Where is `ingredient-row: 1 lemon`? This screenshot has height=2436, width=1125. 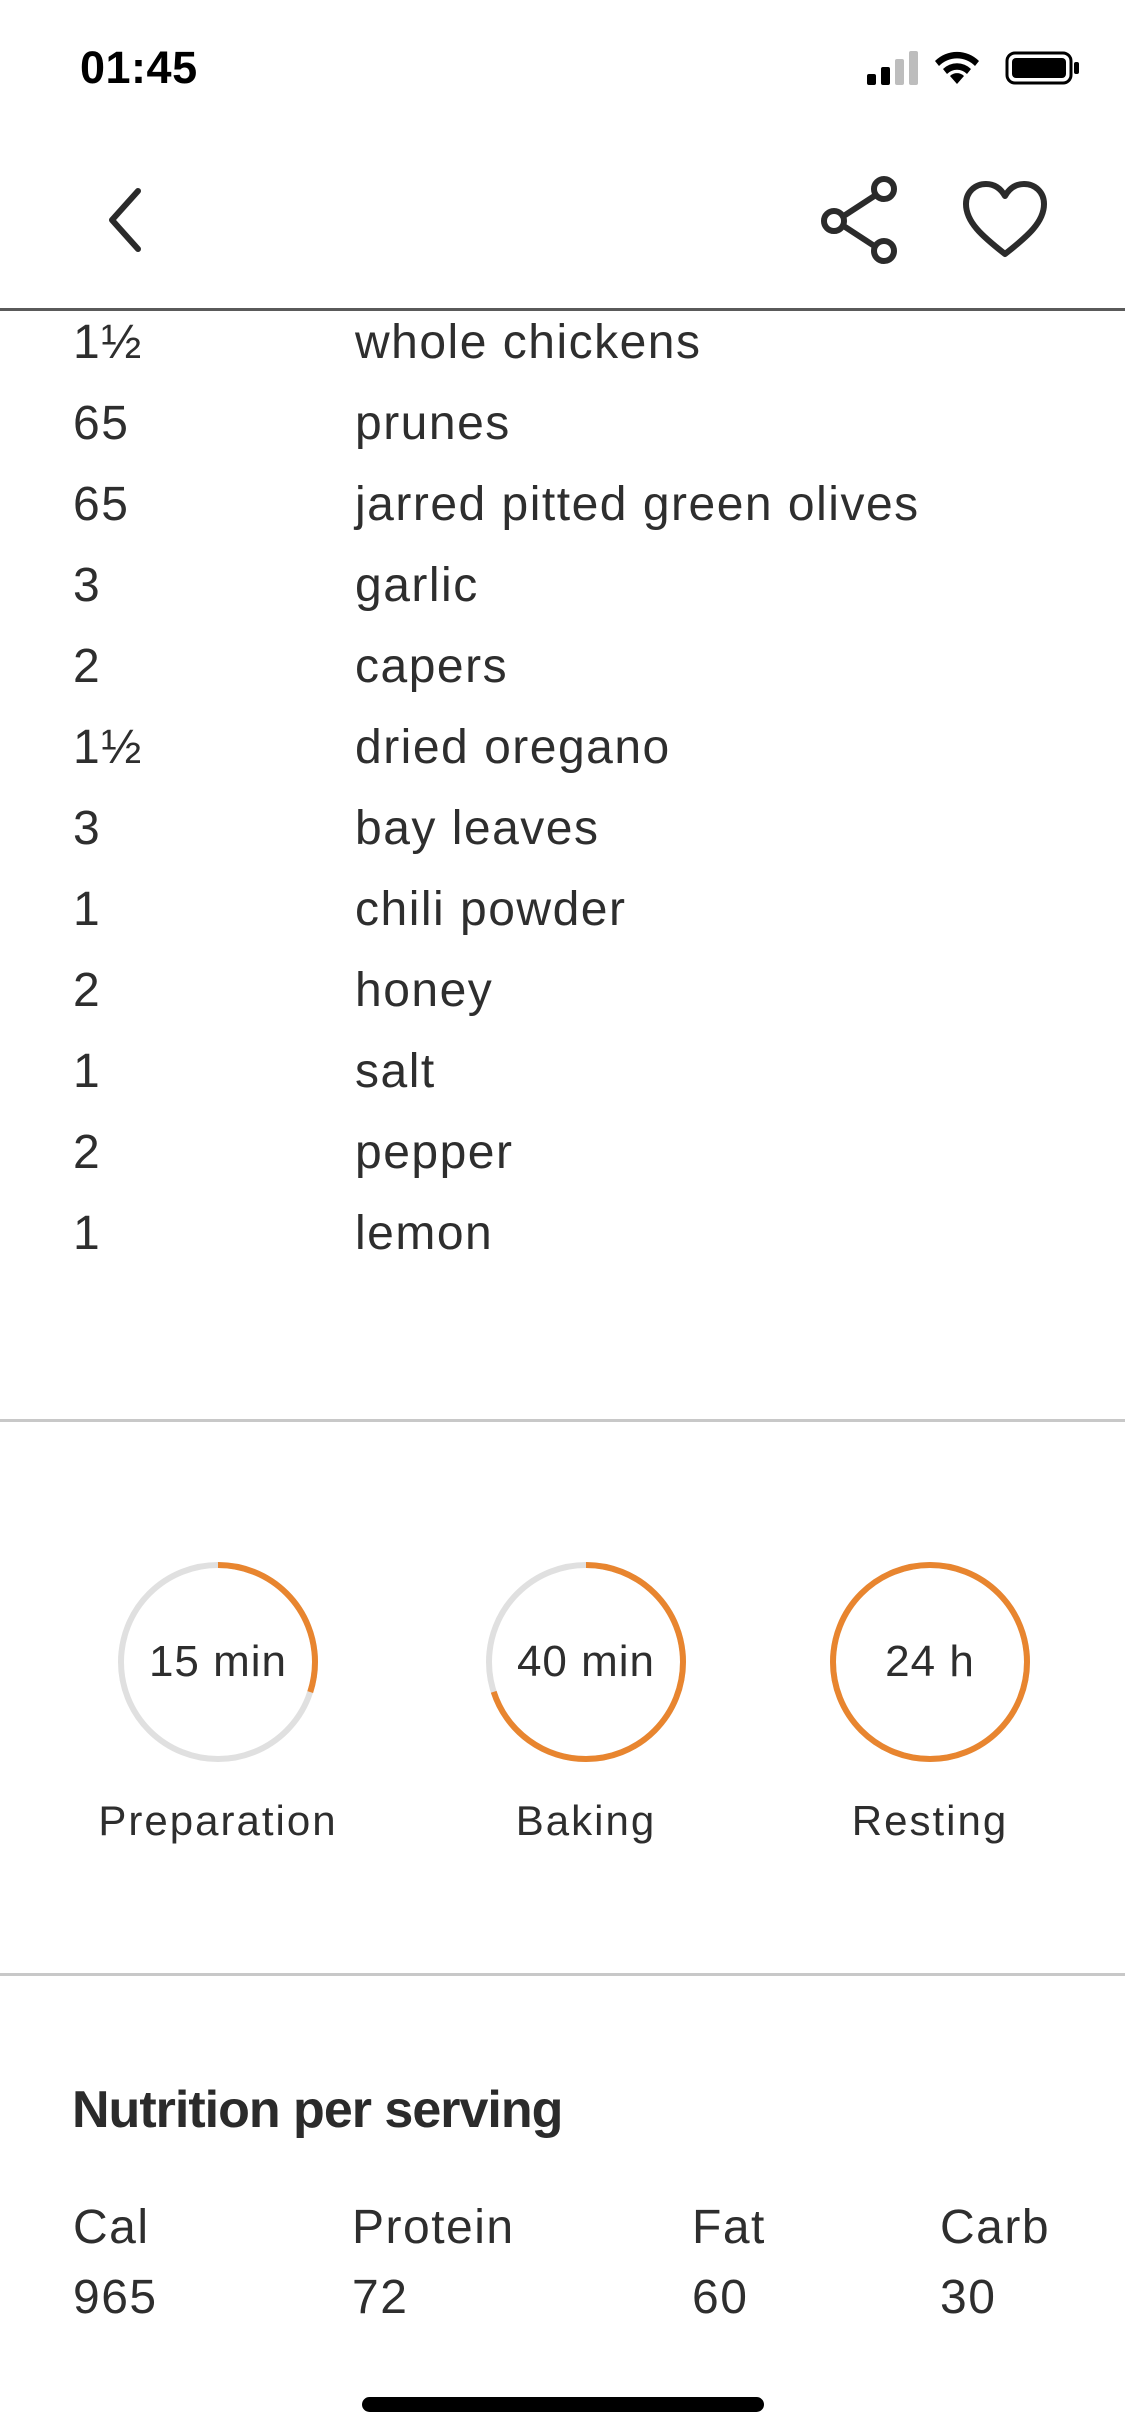 ingredient-row: 1 lemon is located at coordinates (562, 1242).